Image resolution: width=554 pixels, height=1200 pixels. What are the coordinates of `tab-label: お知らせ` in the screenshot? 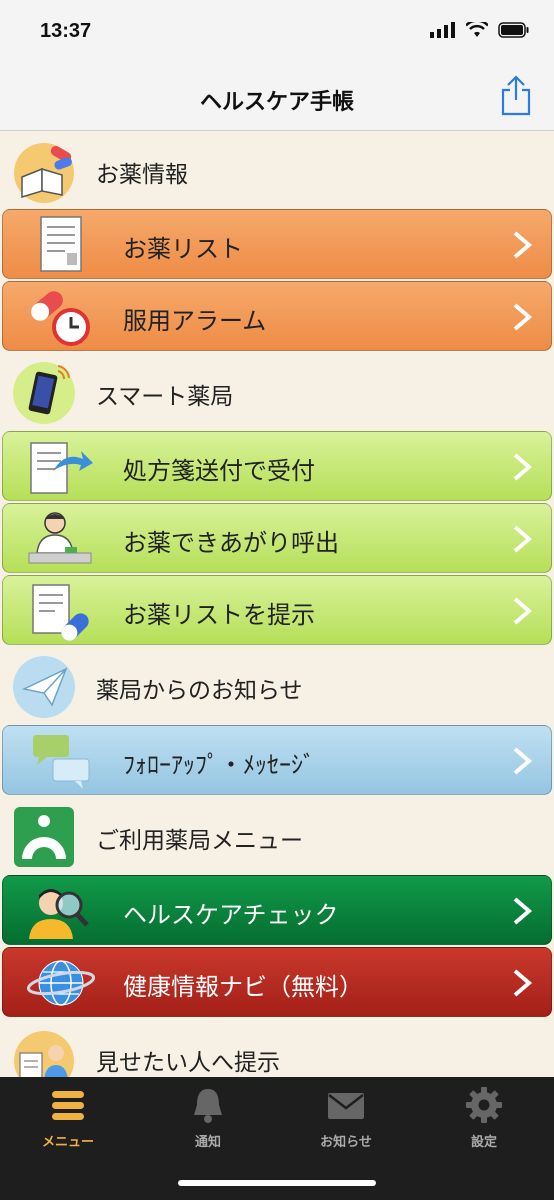 It's located at (346, 1142).